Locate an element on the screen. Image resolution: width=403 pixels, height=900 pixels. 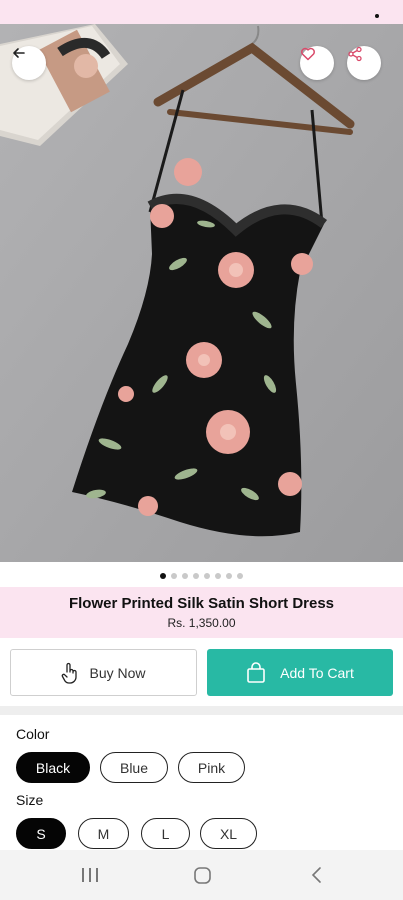
size-label: Size is located at coordinates (30, 800).